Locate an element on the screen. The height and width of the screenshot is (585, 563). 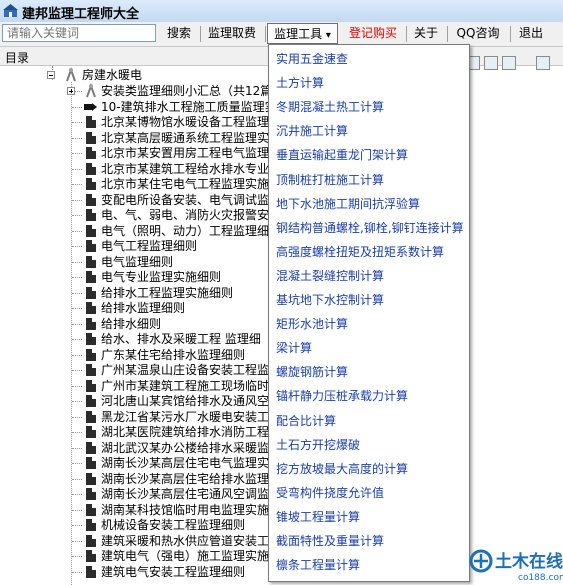
tools-menu-item: 土方计算 is located at coordinates (300, 83).